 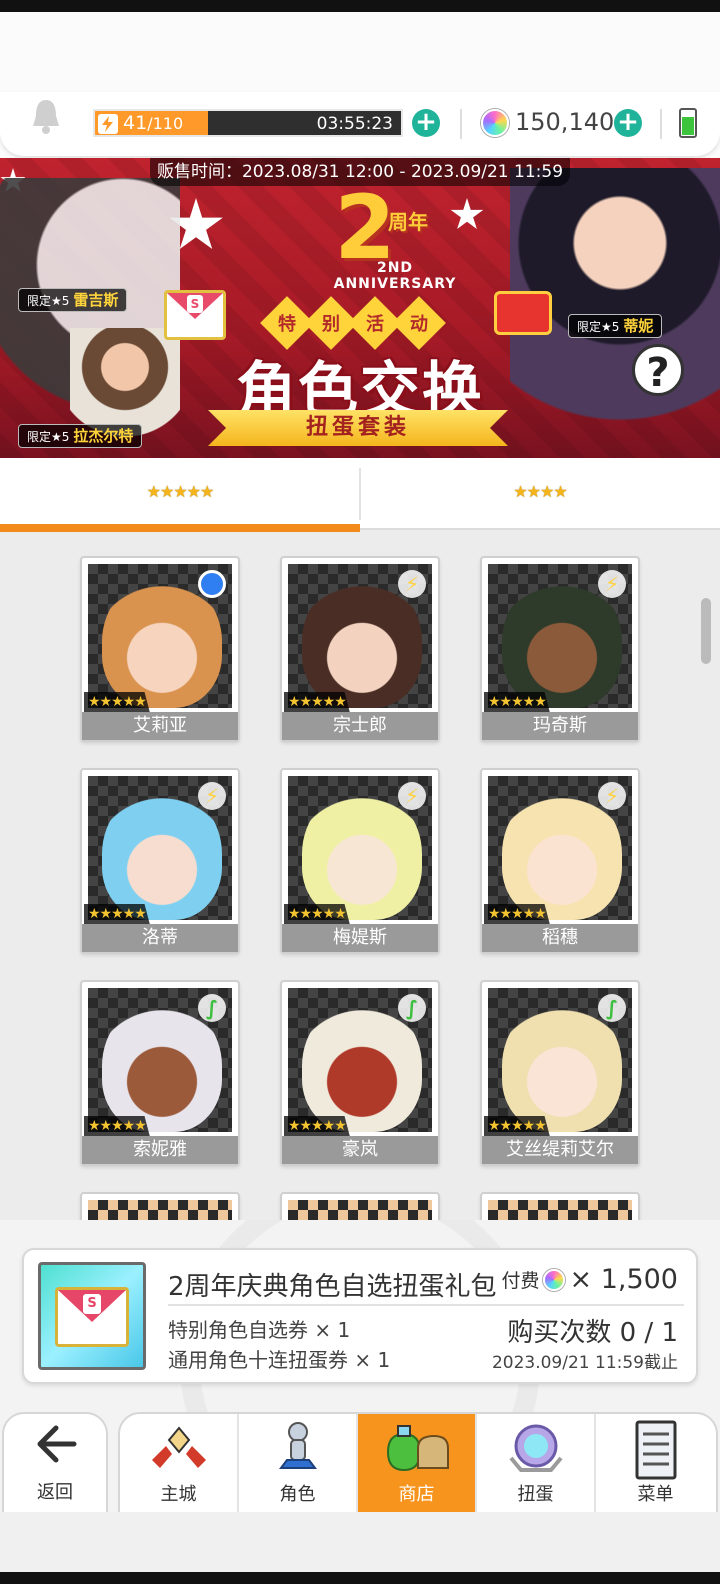 I want to click on purchase-count: 购买次数 0 / 1, so click(x=592, y=1333).